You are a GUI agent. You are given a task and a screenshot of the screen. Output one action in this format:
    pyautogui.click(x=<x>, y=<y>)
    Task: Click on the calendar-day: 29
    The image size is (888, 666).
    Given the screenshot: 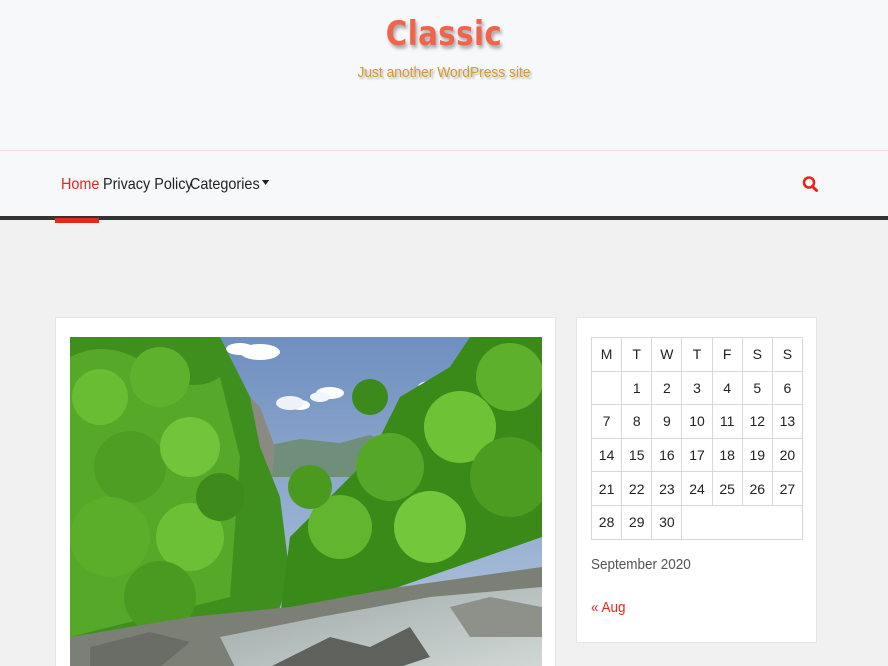 What is the action you would take?
    pyautogui.click(x=637, y=522)
    